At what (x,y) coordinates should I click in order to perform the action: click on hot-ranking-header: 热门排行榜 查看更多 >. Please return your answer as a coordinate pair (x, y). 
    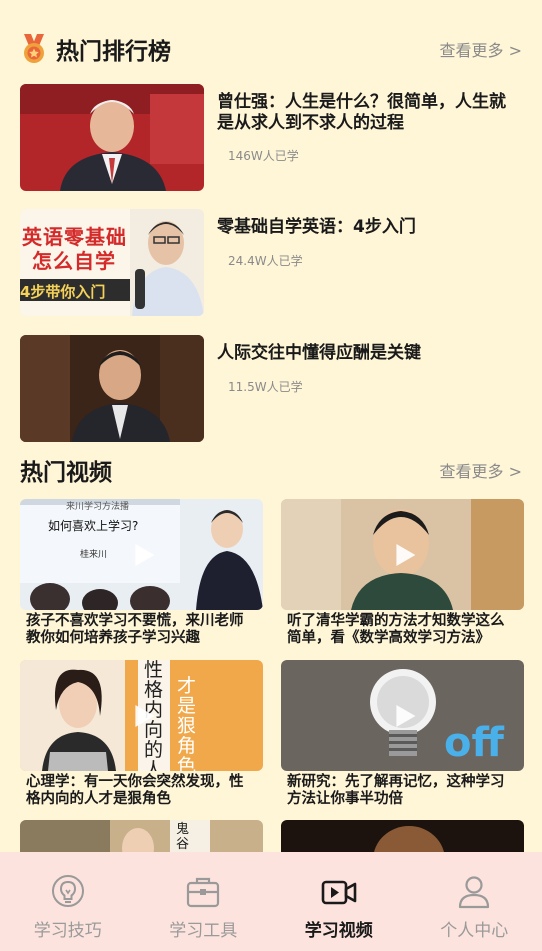
    Looking at the image, I should click on (271, 49).